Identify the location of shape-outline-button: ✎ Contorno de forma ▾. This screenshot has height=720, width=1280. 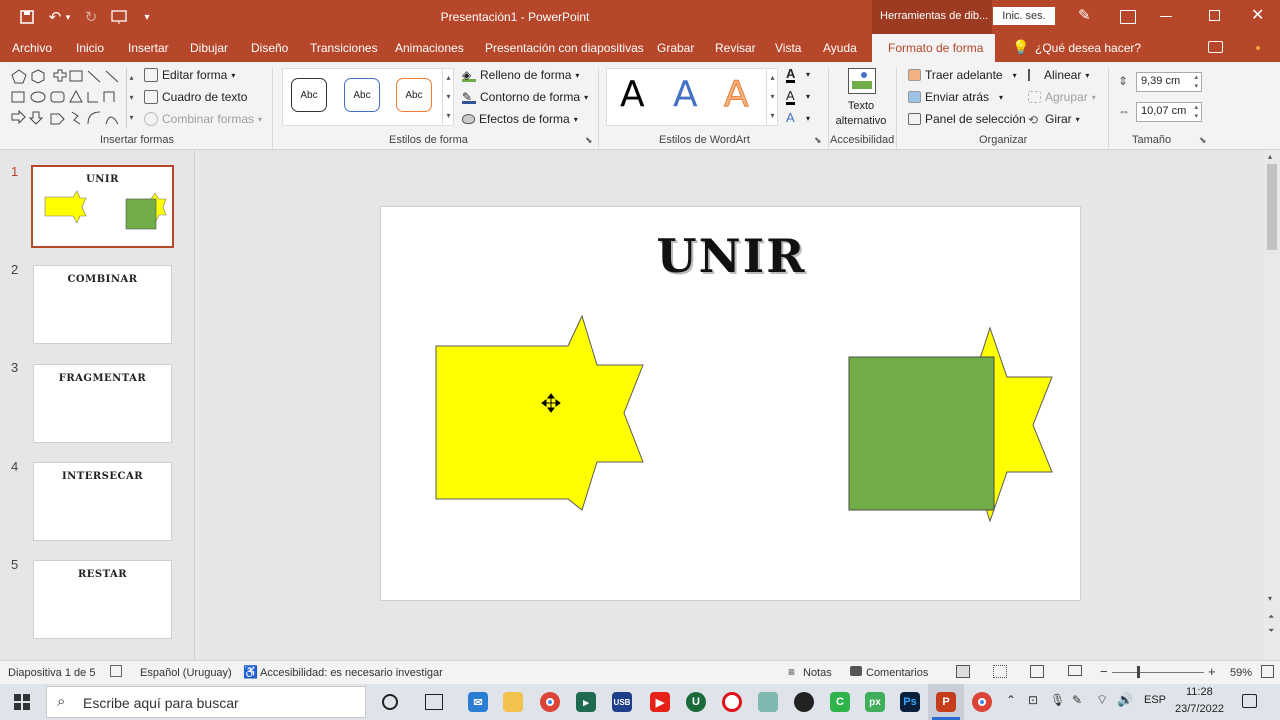
(525, 97).